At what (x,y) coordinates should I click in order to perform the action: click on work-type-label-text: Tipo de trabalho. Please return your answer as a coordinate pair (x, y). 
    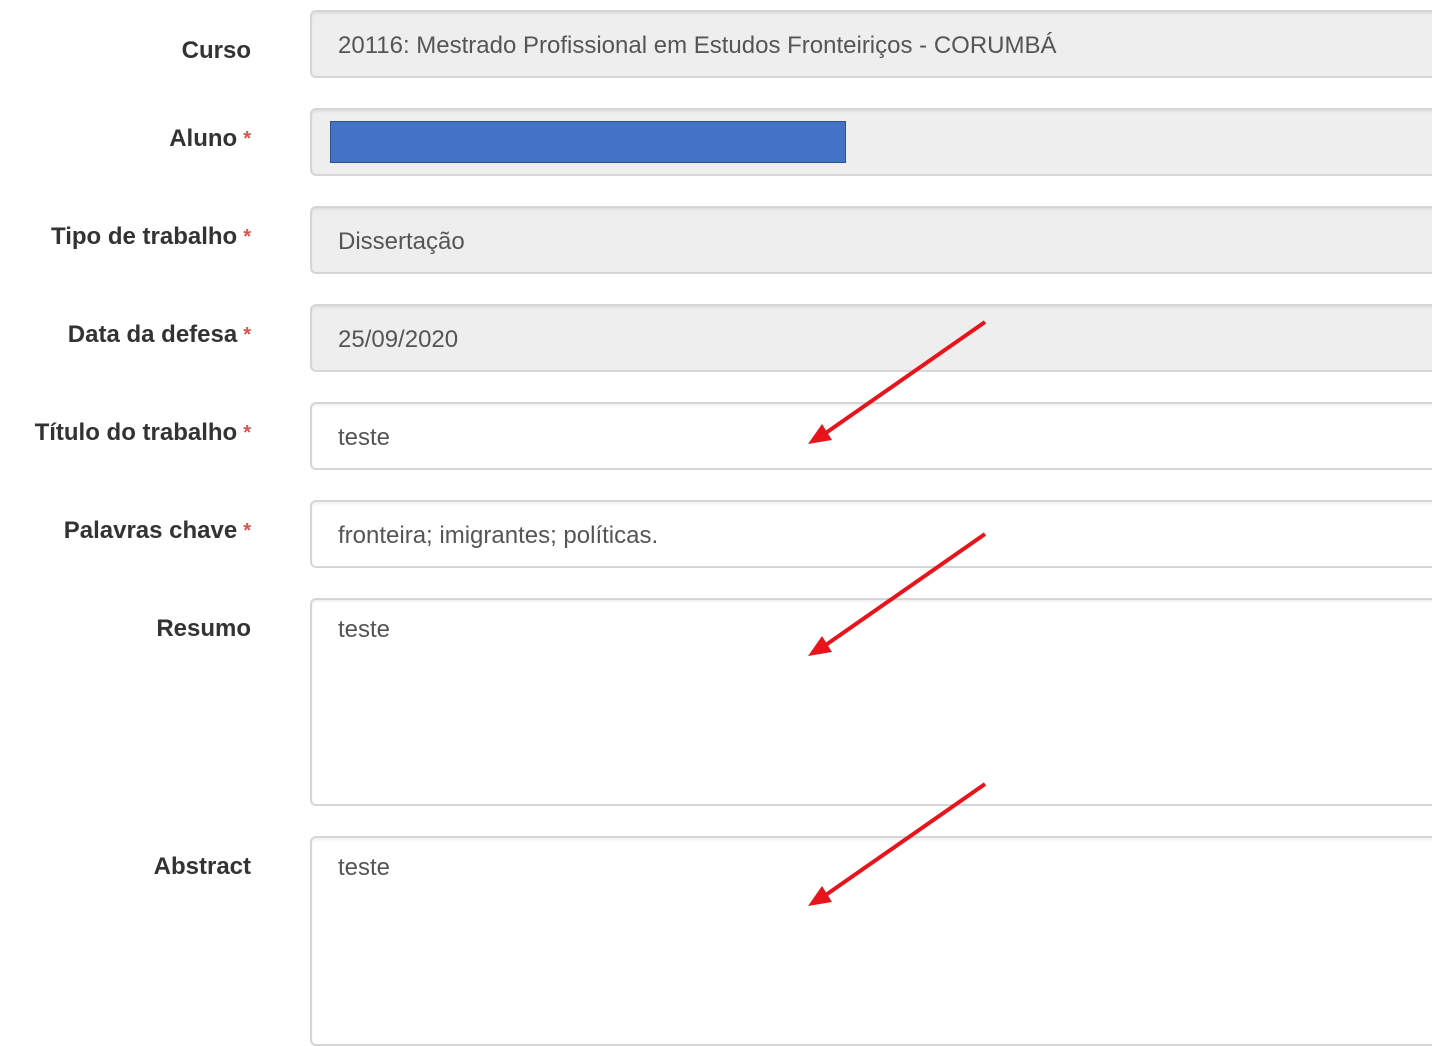
    Looking at the image, I should click on (144, 236).